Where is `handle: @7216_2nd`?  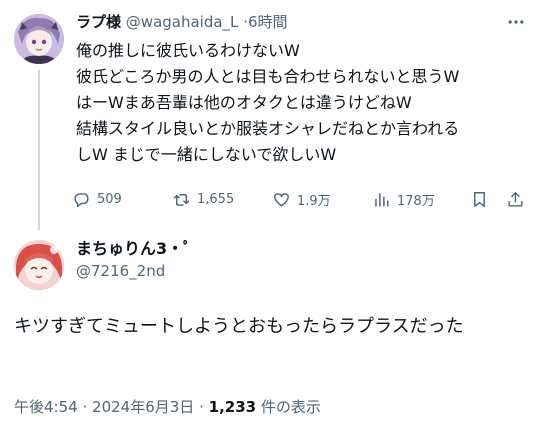
handle: @7216_2nd is located at coordinates (133, 271).